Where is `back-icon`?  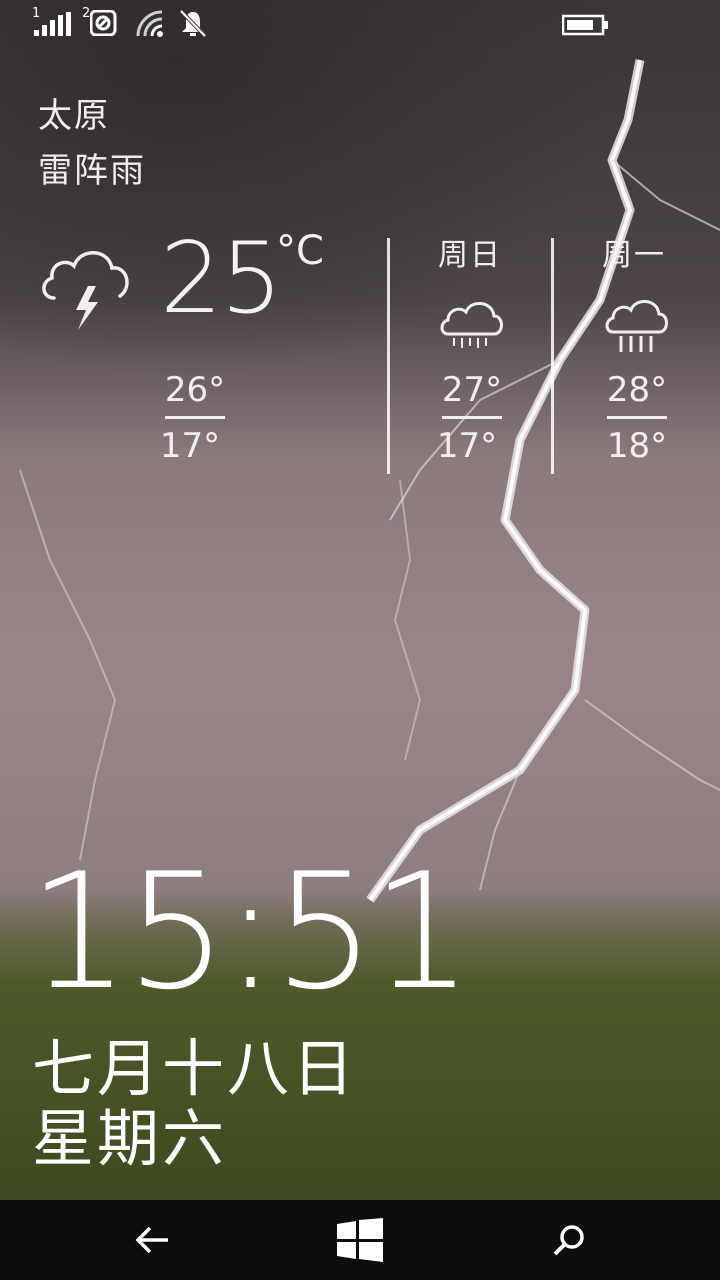 back-icon is located at coordinates (151, 1240).